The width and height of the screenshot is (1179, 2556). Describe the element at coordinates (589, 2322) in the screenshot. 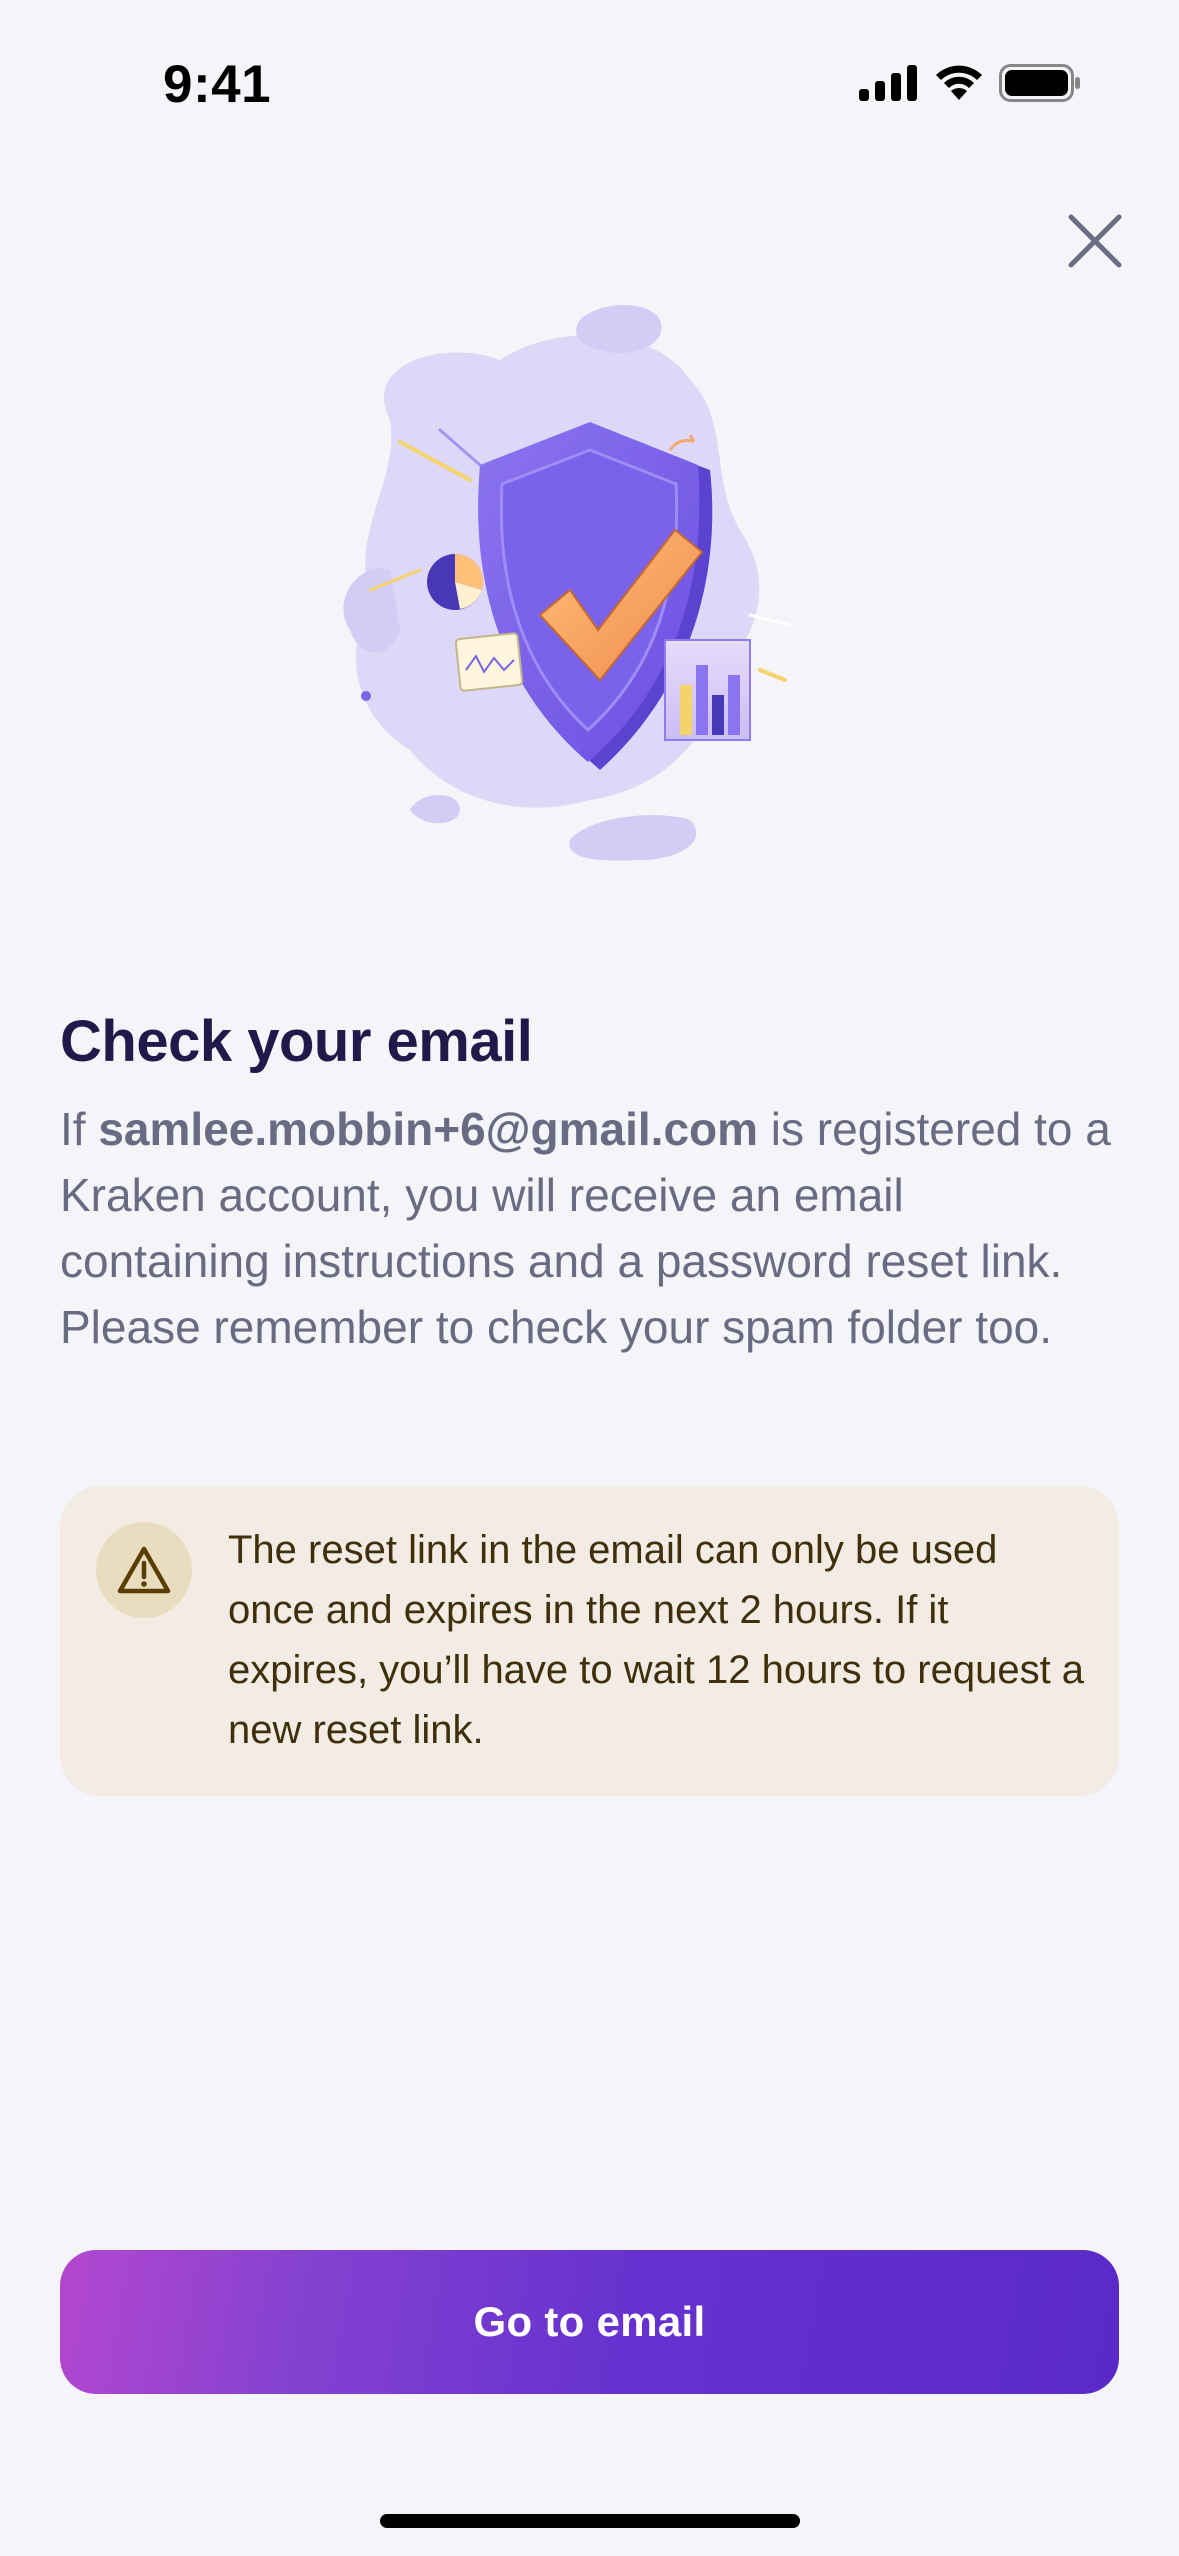

I see `go-to-email-button: Go to email` at that location.